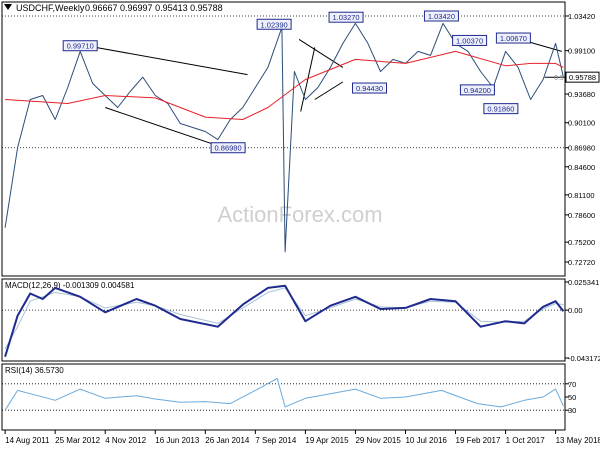 Image resolution: width=600 pixels, height=455 pixels. I want to click on price-y-tick-label: 0.86980, so click(581, 148).